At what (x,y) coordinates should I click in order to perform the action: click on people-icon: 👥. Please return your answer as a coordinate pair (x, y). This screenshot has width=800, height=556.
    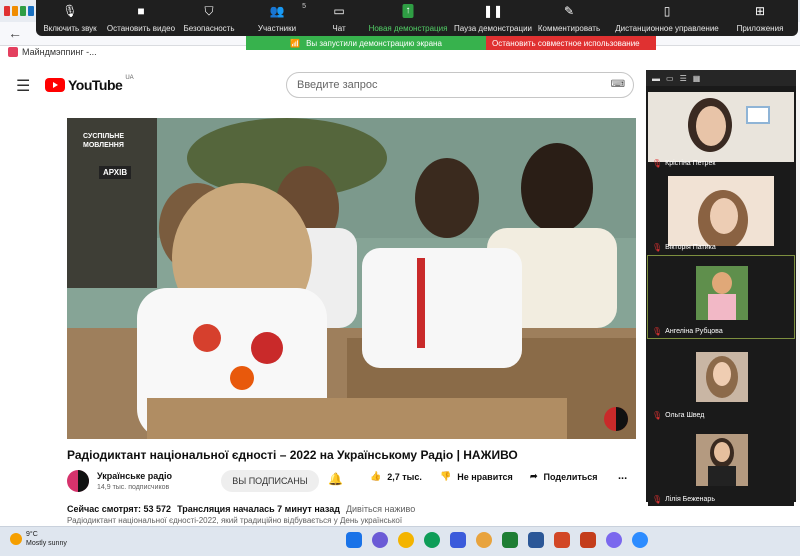
    Looking at the image, I should click on (277, 11).